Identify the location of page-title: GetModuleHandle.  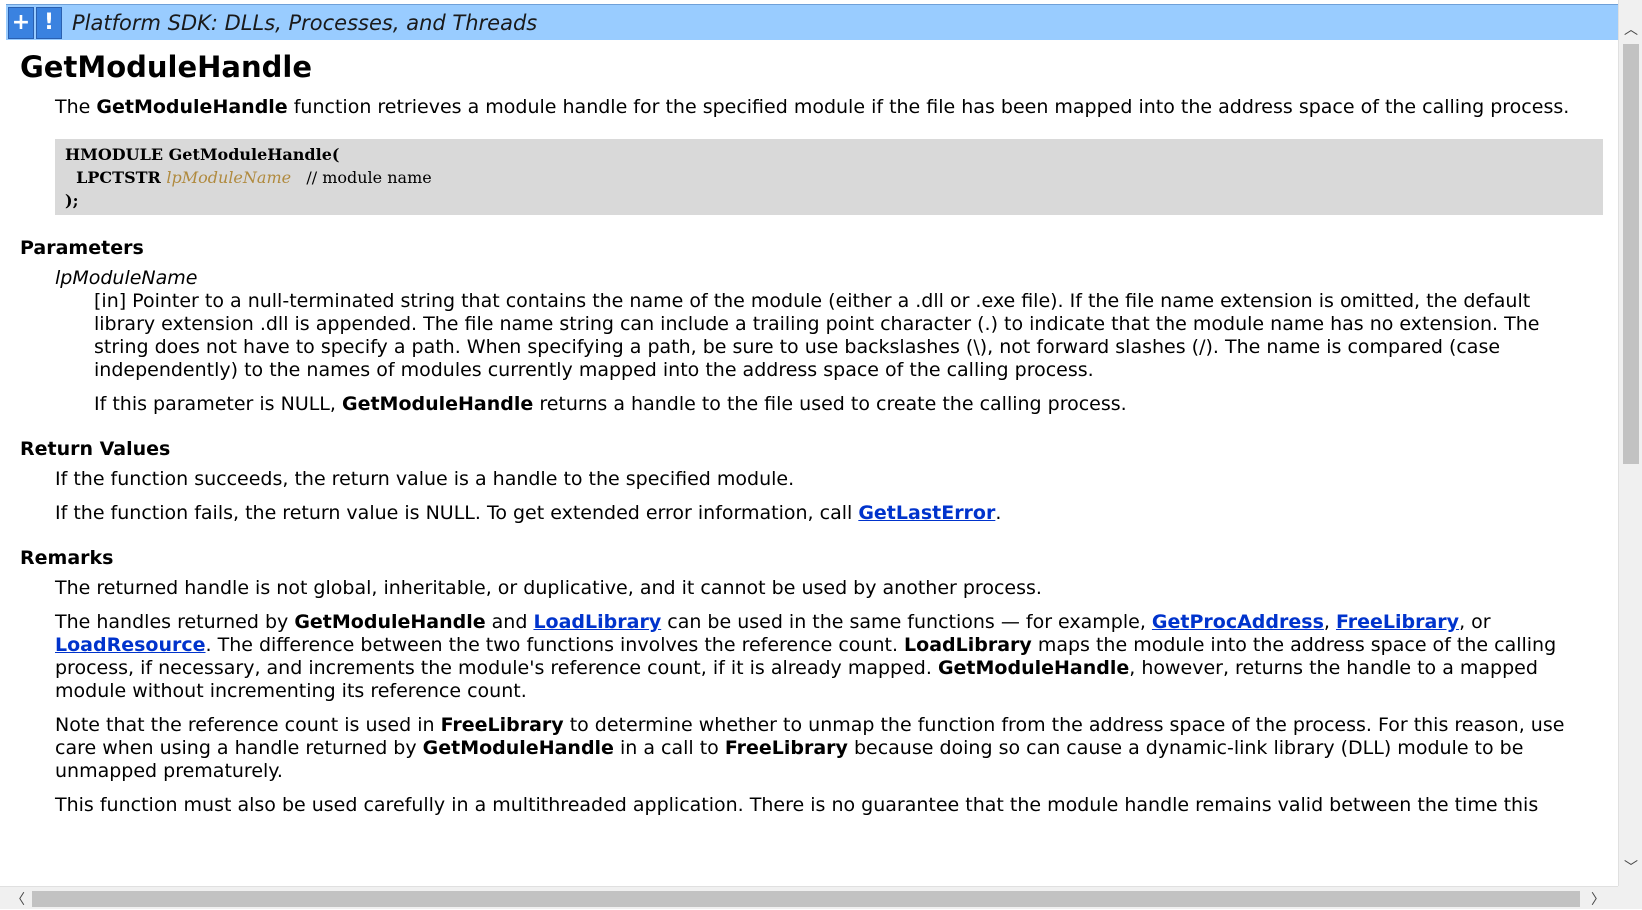
(166, 67).